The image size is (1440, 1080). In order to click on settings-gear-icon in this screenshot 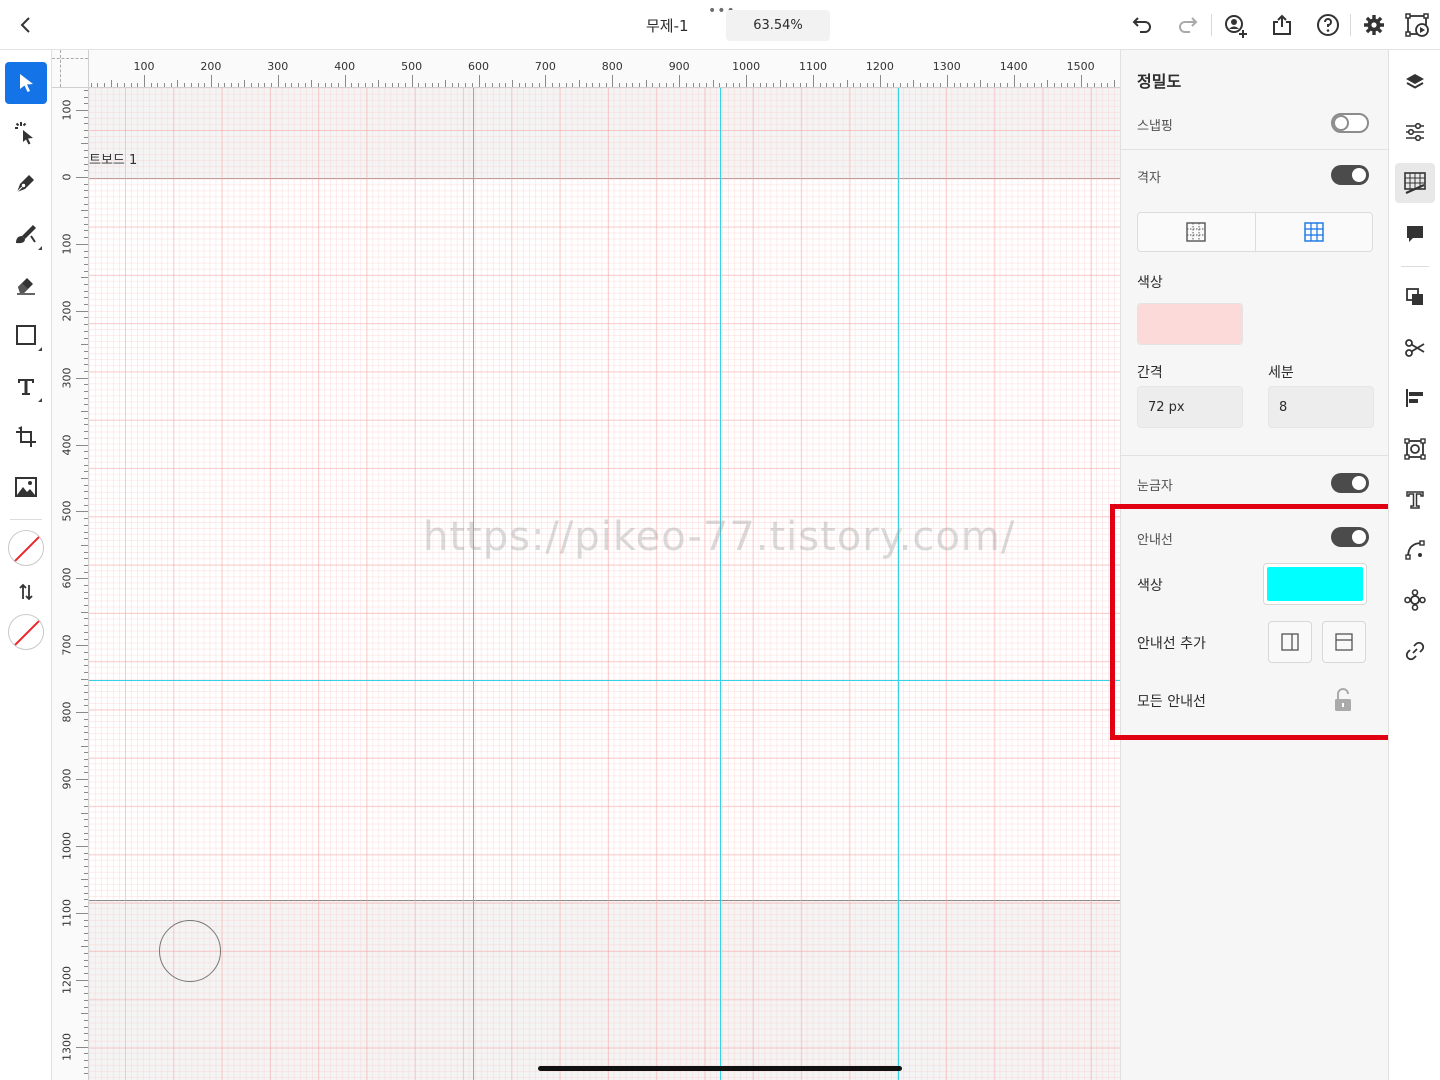, I will do `click(1374, 25)`.